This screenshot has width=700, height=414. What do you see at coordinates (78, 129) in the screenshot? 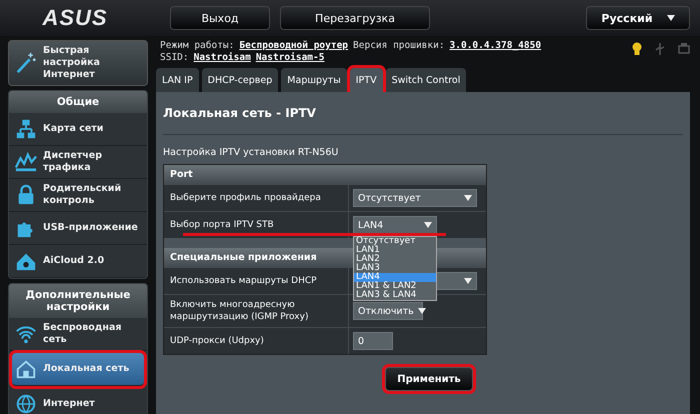
I see `sidebar-item: Карта сети` at bounding box center [78, 129].